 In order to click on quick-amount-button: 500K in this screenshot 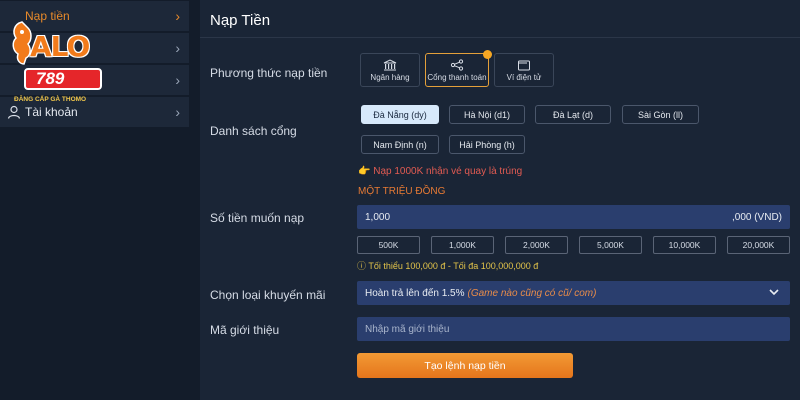, I will do `click(388, 245)`.